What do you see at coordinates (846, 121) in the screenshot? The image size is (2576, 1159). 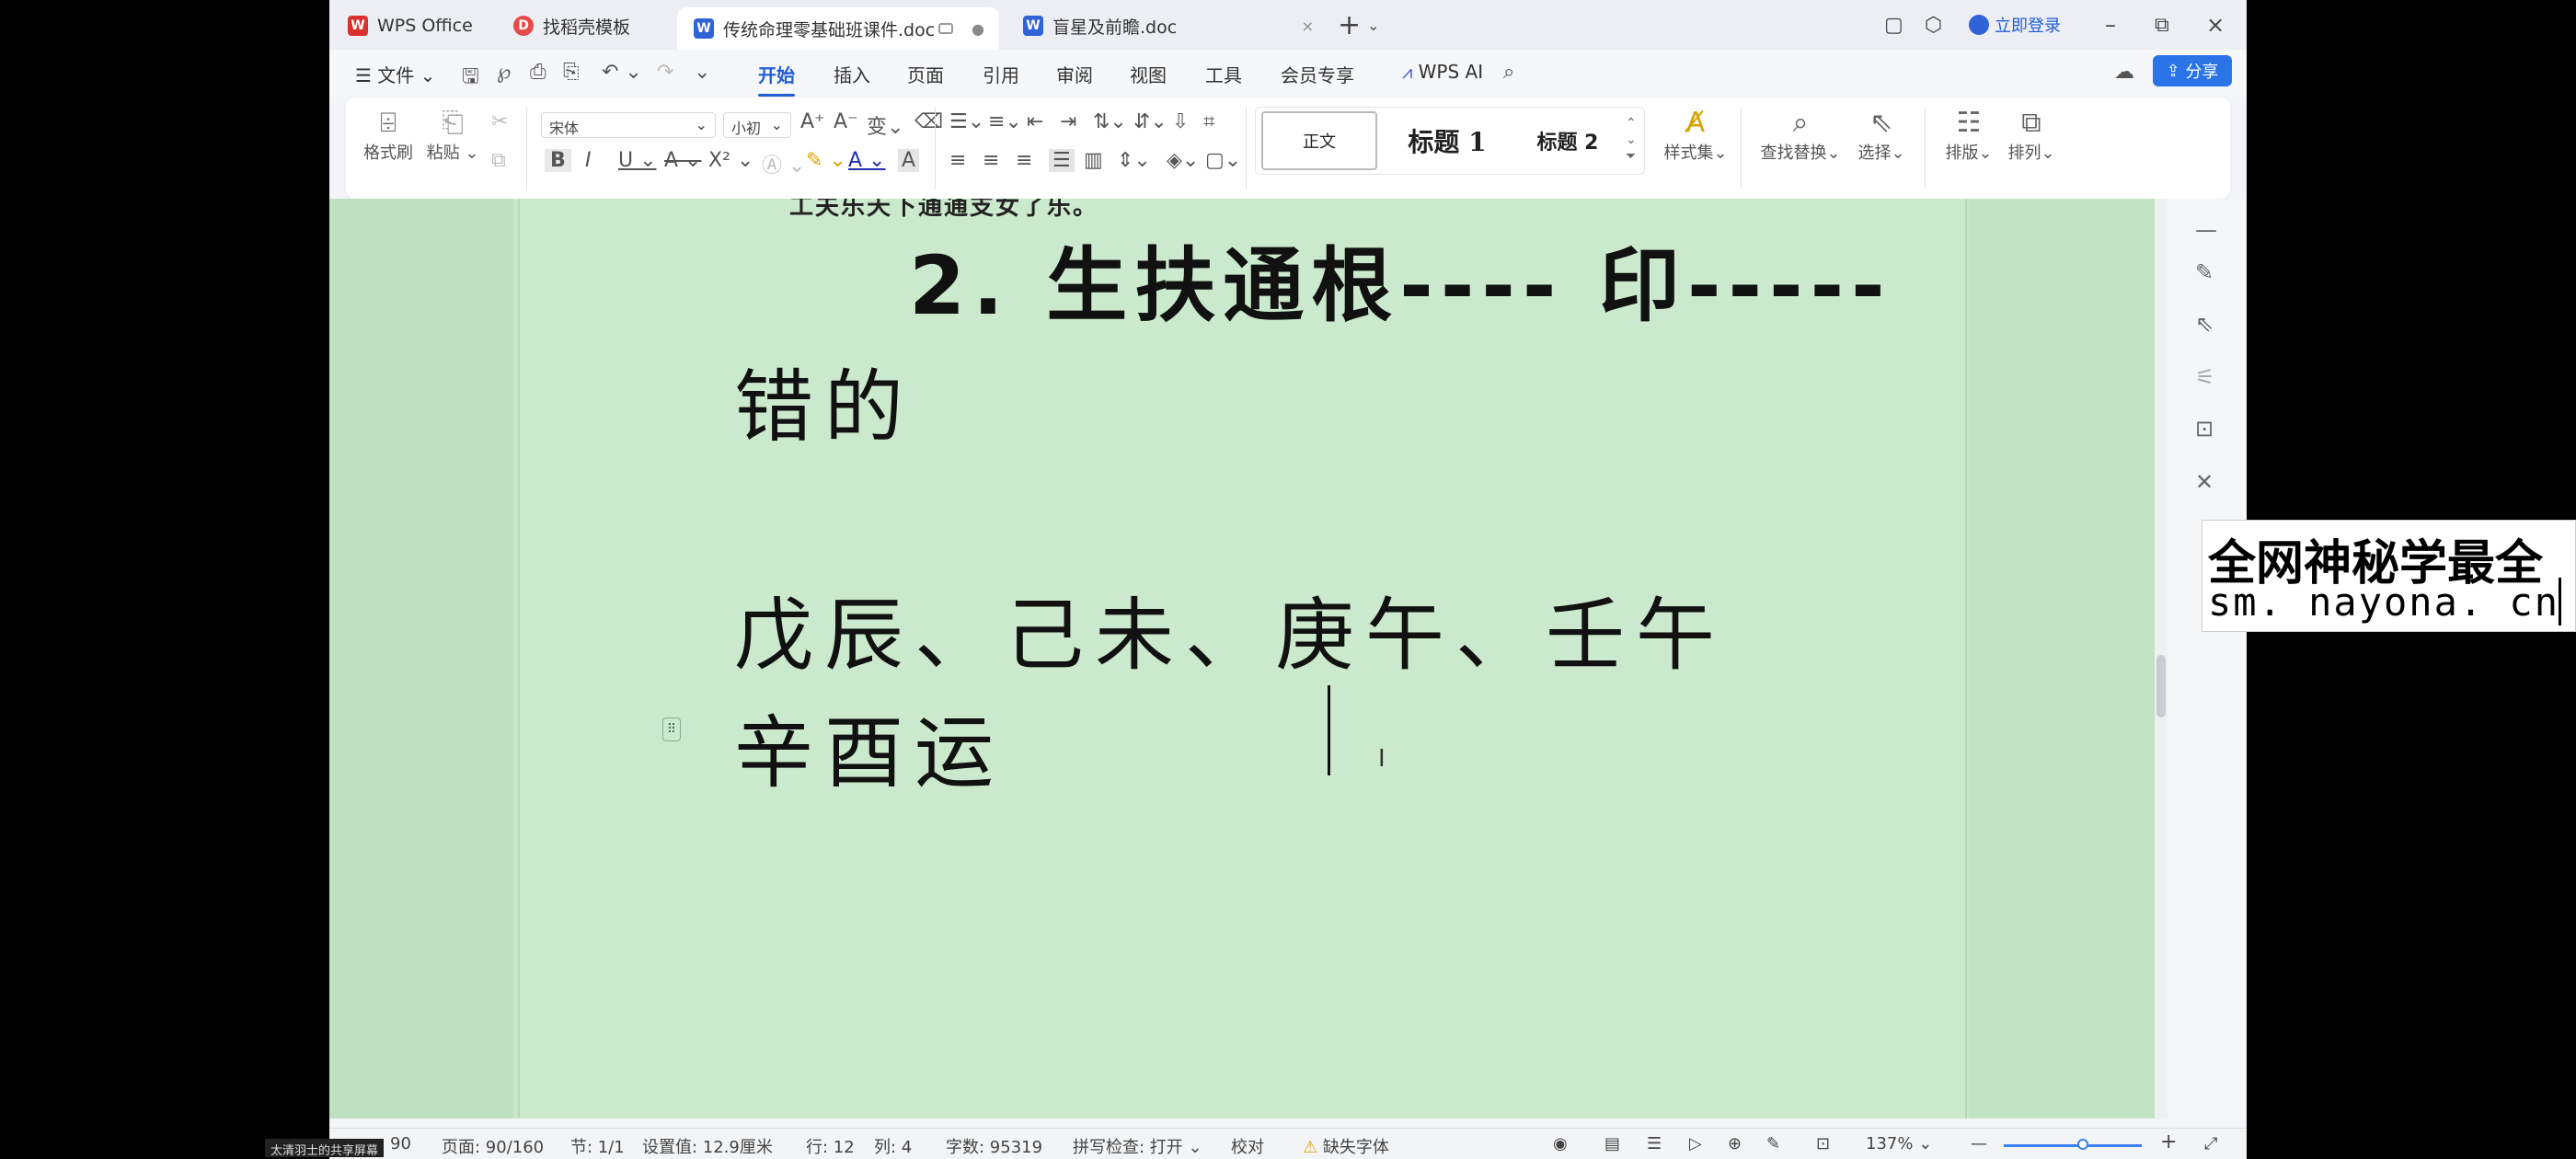 I see `decrease-font-icon: A⁻` at bounding box center [846, 121].